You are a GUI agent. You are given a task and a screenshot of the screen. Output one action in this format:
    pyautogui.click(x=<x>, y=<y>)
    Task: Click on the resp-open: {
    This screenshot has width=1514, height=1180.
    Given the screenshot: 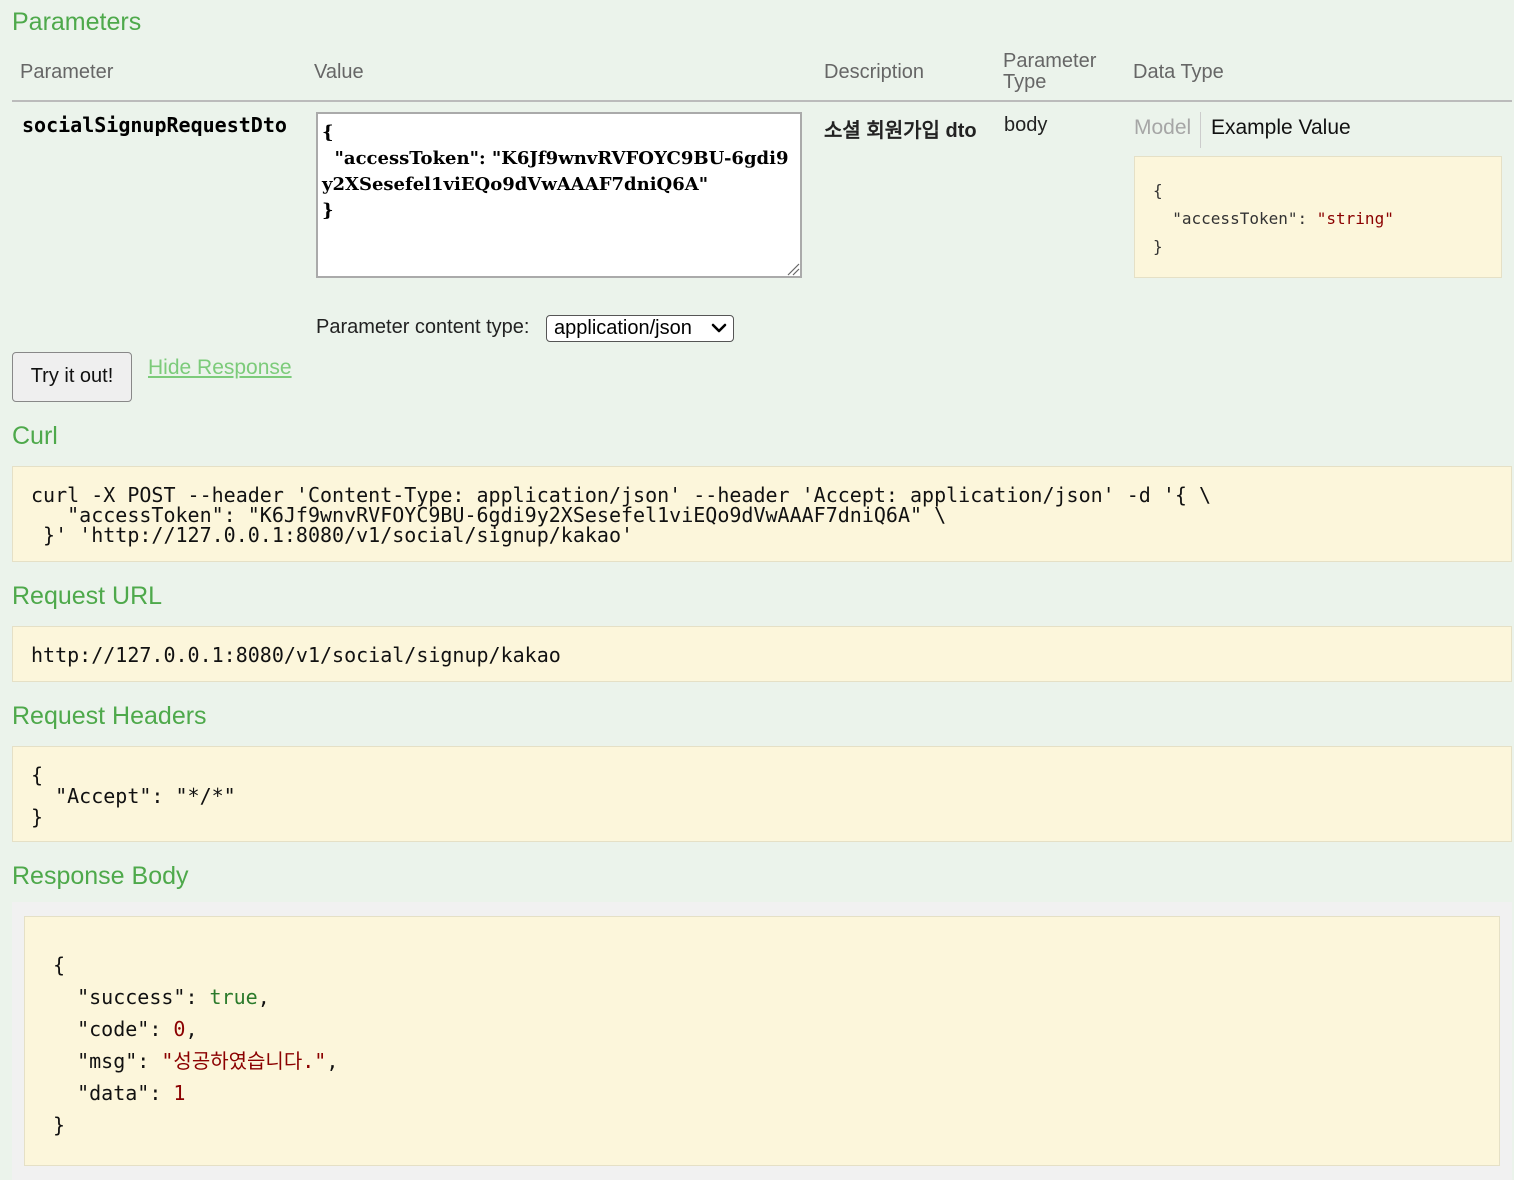 What is the action you would take?
    pyautogui.click(x=59, y=965)
    